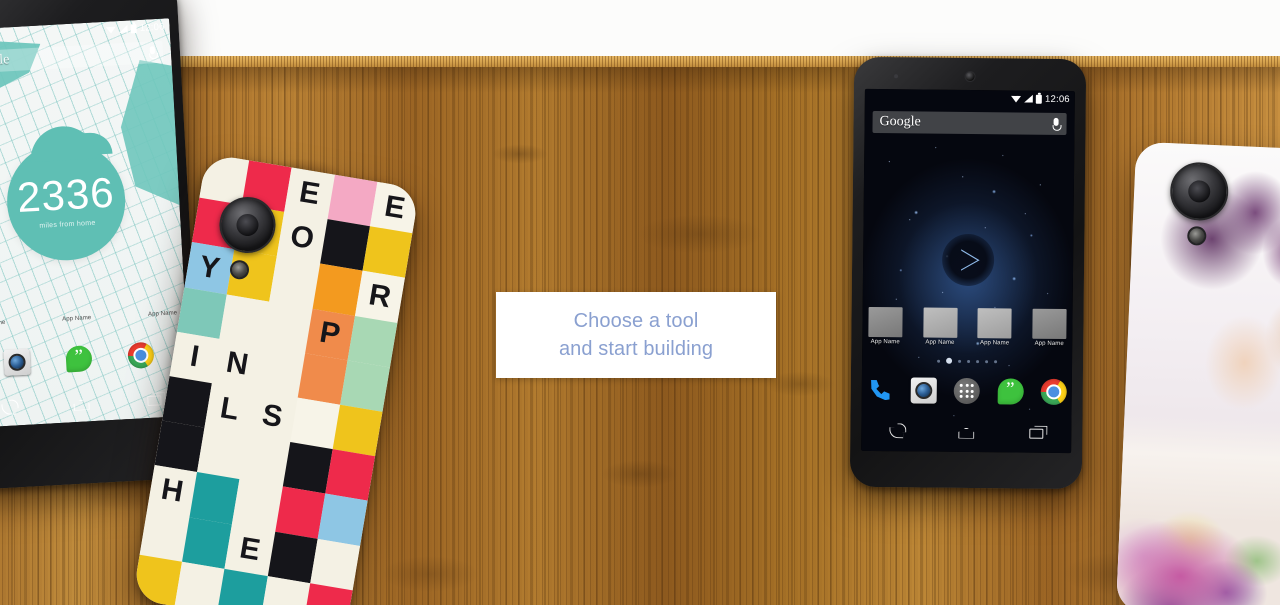 Image resolution: width=1280 pixels, height=605 pixels. I want to click on mosaic-tile-letter: O, so click(302, 237).